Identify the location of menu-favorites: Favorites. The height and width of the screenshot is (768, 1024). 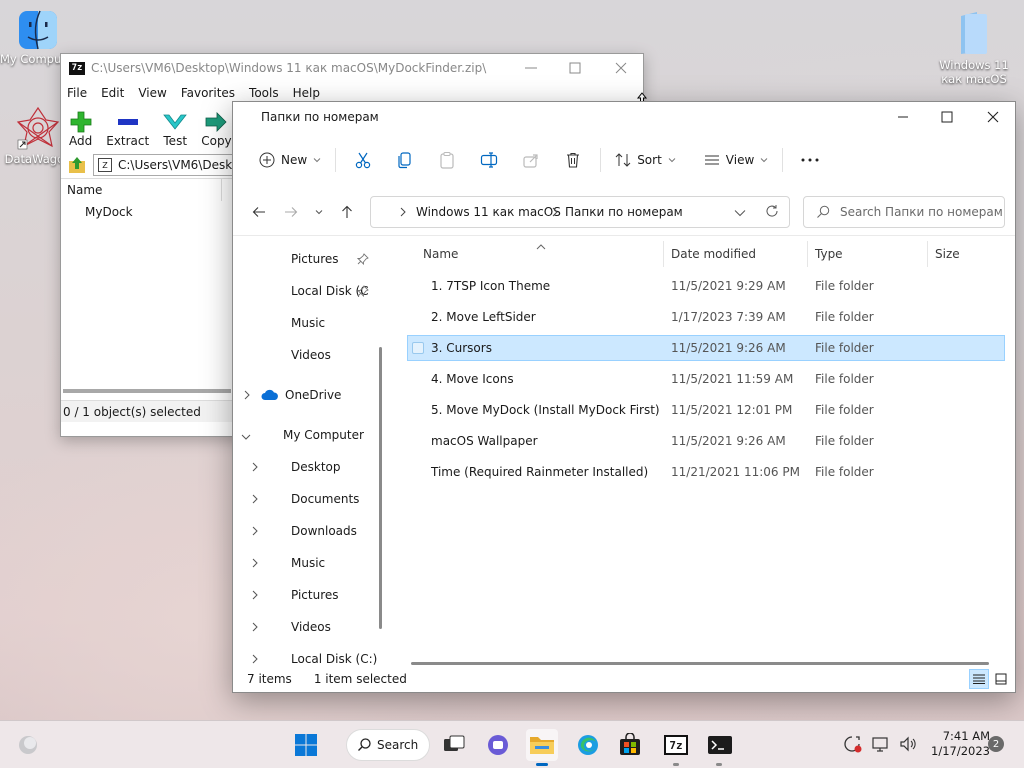
(208, 93).